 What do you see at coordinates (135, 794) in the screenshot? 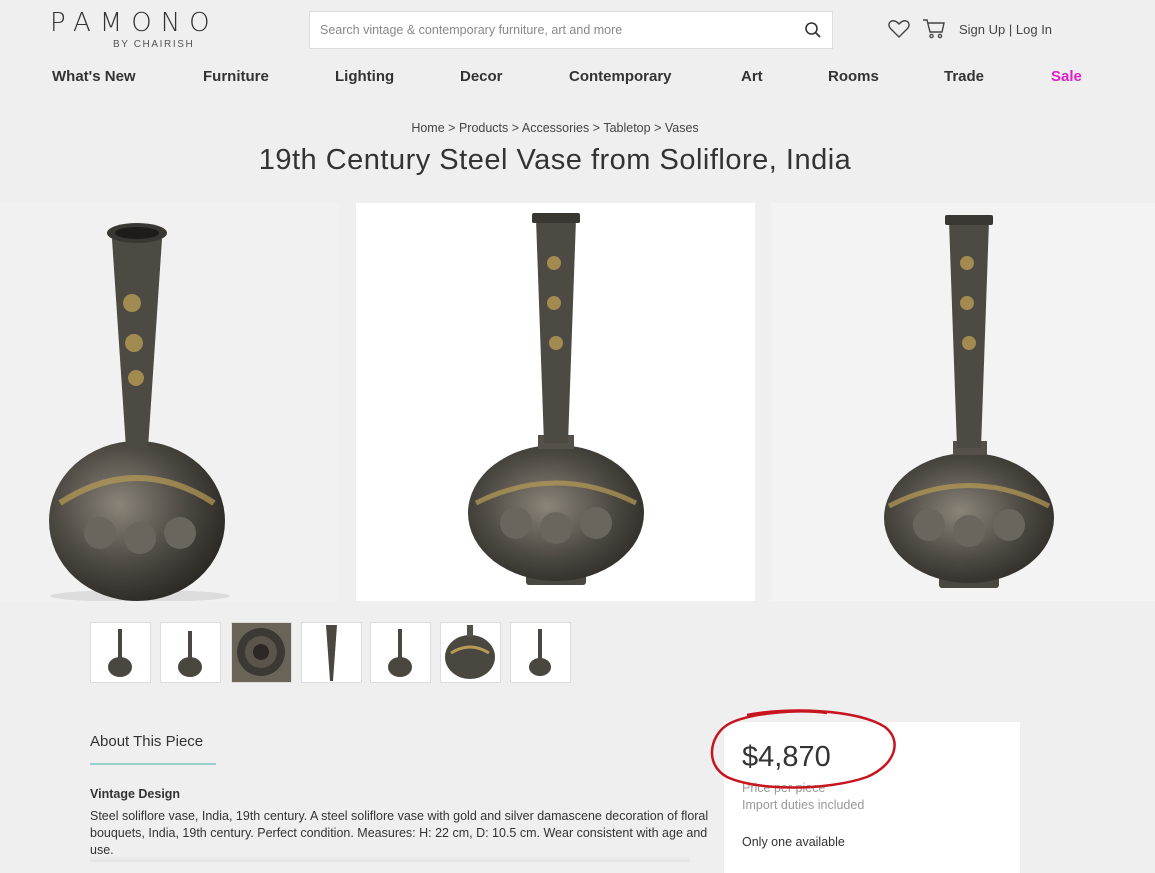
I see `about-subheading: Vintage Design` at bounding box center [135, 794].